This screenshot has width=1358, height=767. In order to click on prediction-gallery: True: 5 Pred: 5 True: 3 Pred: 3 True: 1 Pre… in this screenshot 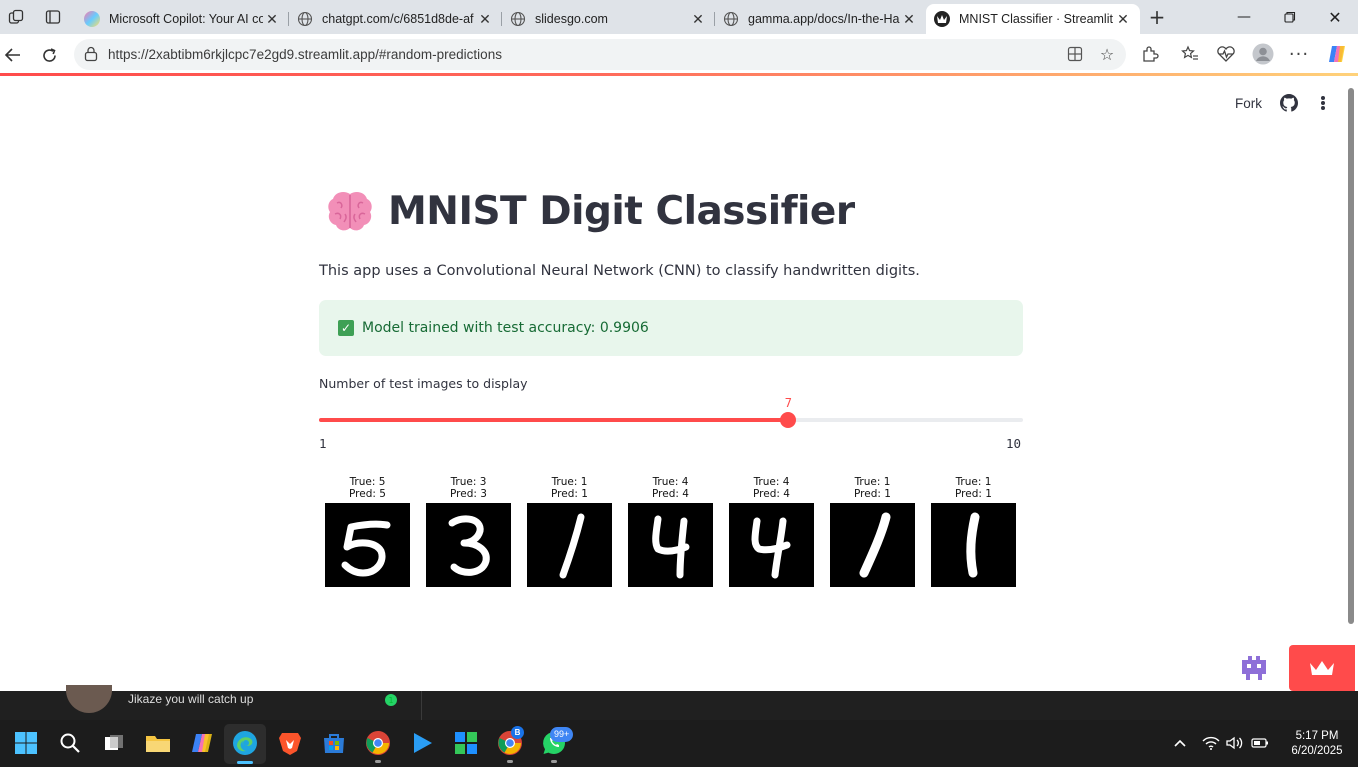, I will do `click(672, 532)`.